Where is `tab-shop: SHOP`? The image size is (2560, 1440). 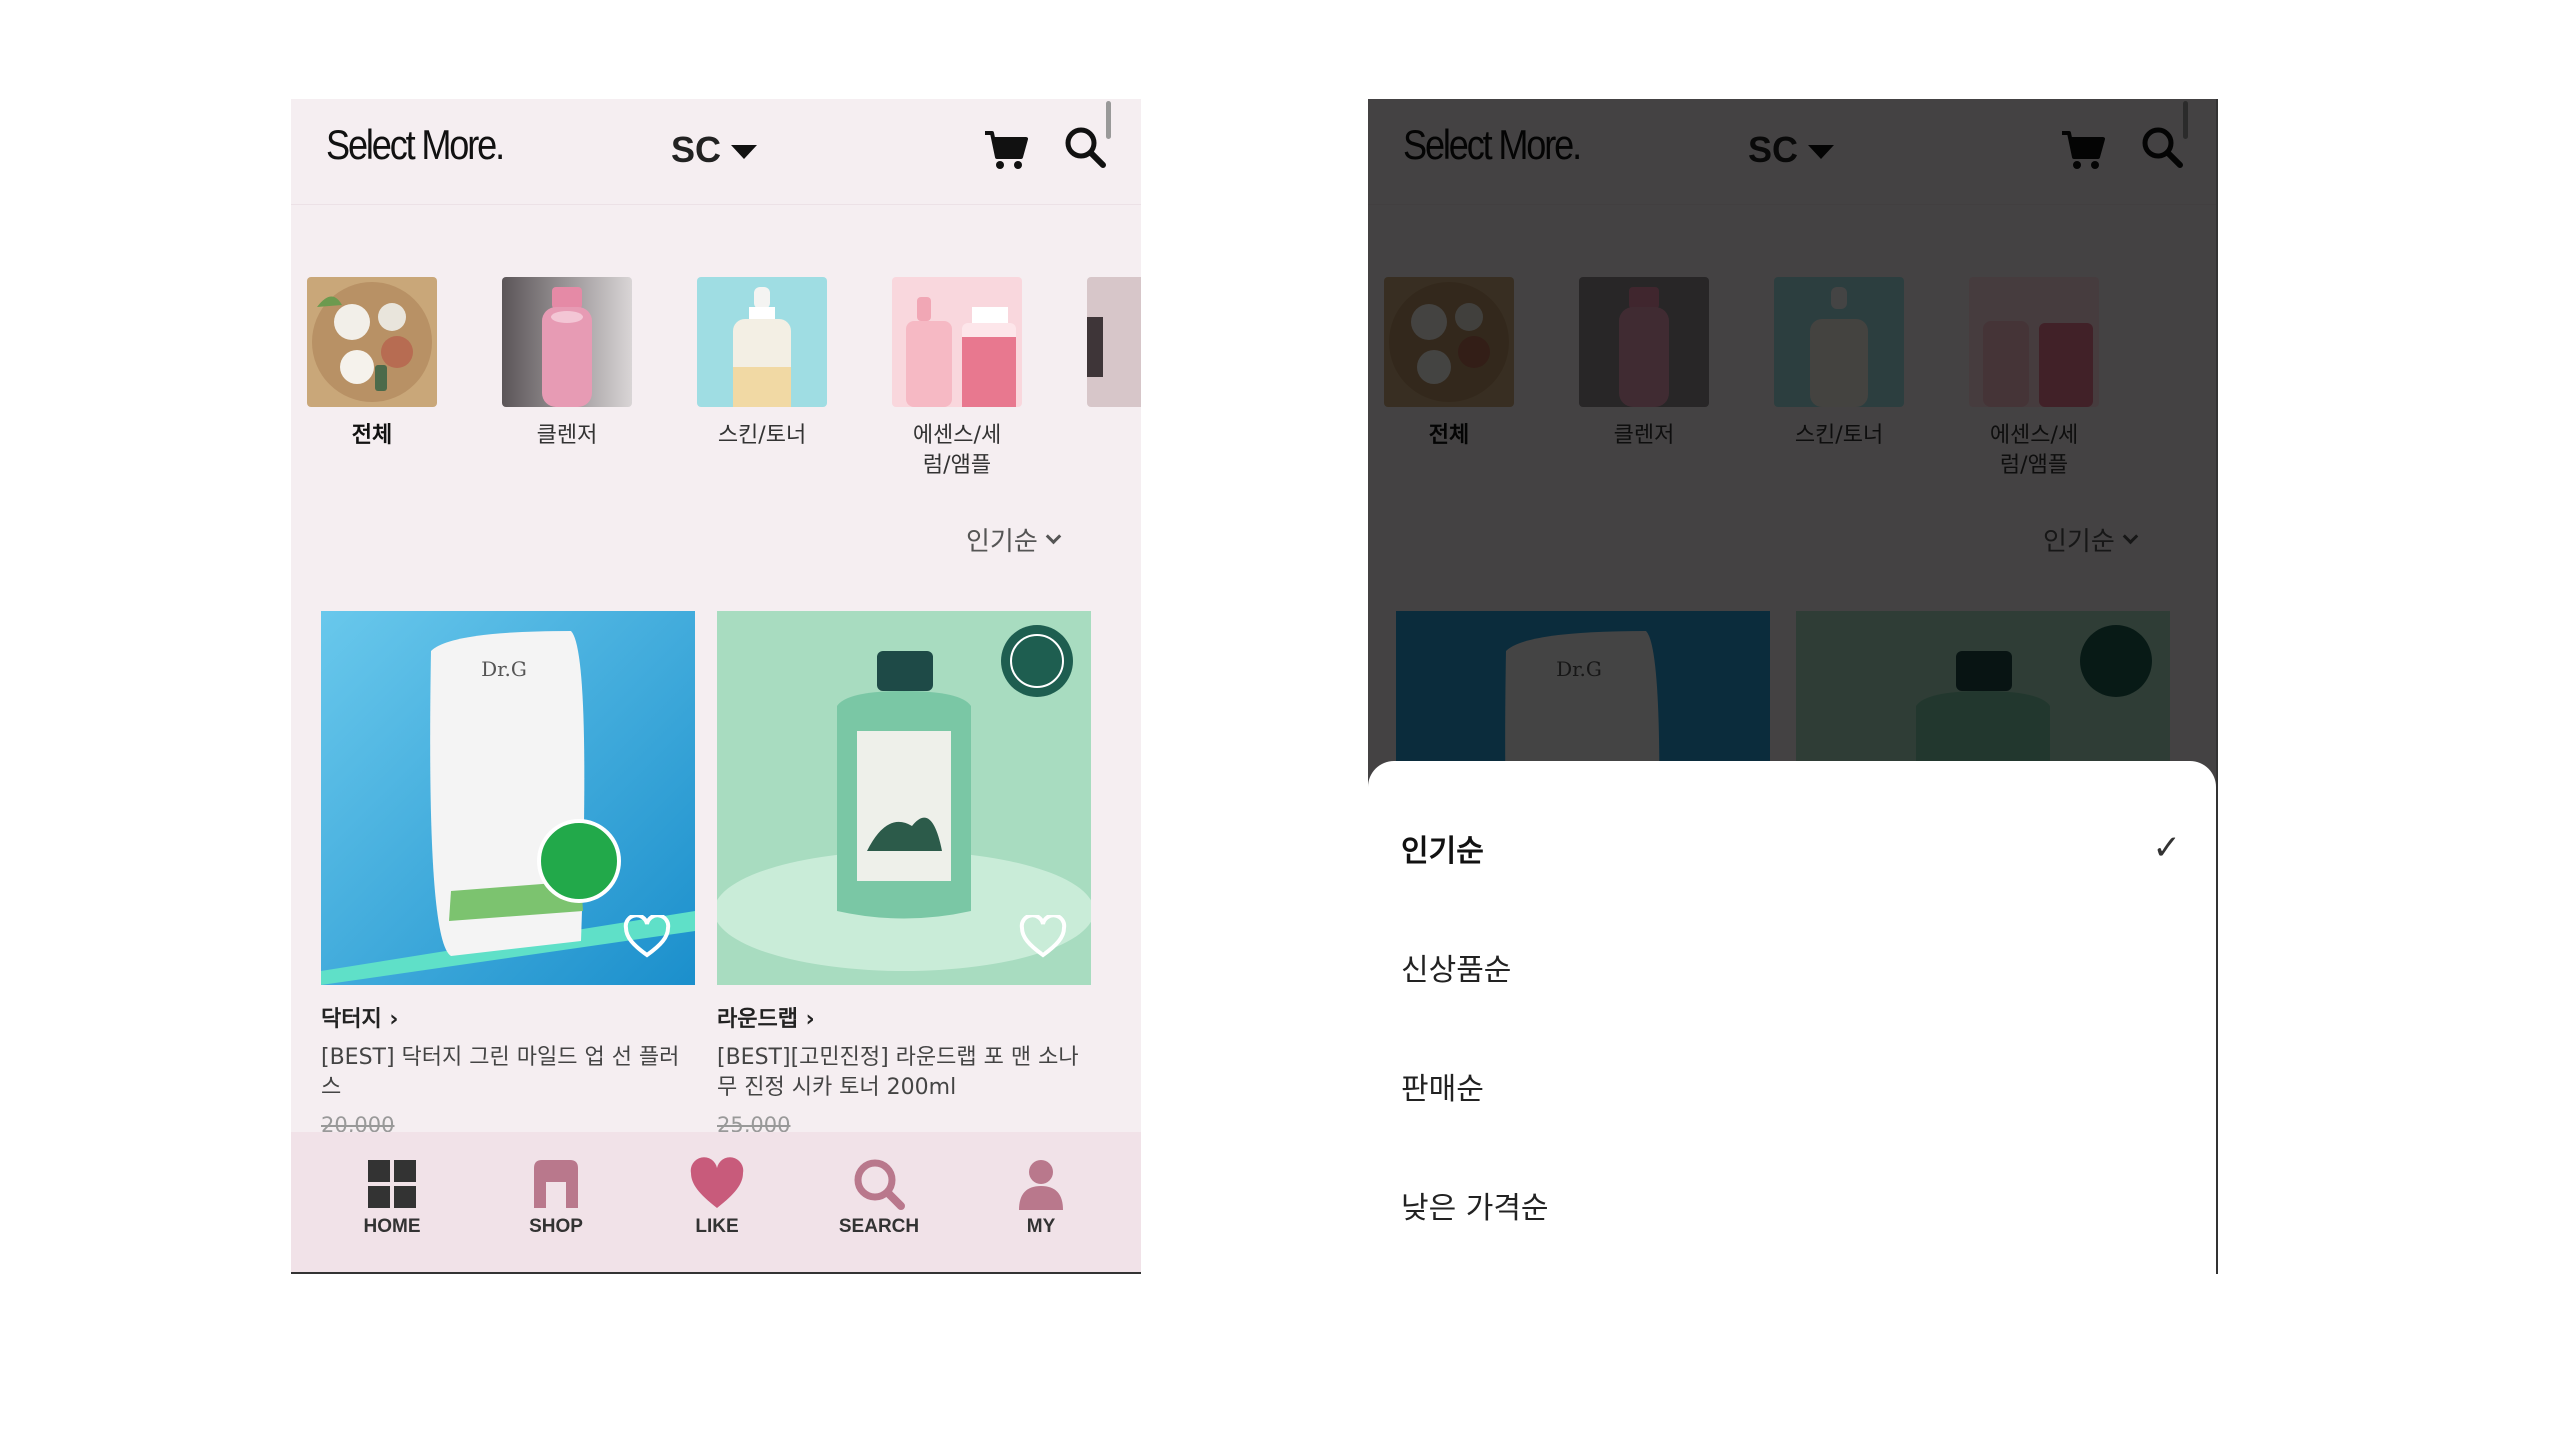
tab-shop: SHOP is located at coordinates (556, 1197).